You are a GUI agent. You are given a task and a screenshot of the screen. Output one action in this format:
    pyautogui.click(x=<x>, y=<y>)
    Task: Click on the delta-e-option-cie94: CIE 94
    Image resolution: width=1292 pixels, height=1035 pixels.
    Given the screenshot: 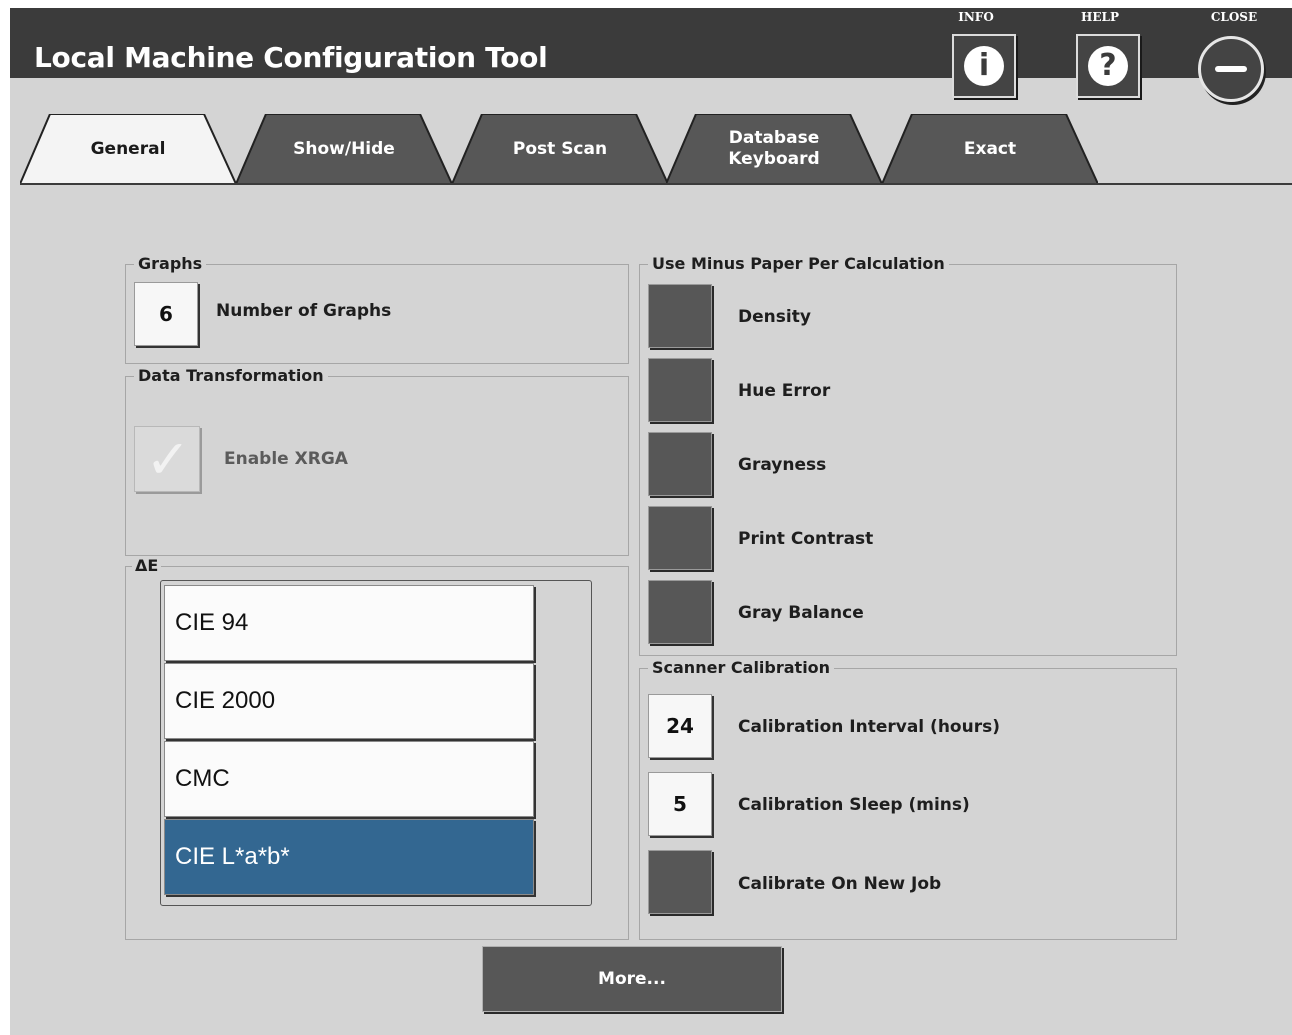 What is the action you would take?
    pyautogui.click(x=349, y=623)
    